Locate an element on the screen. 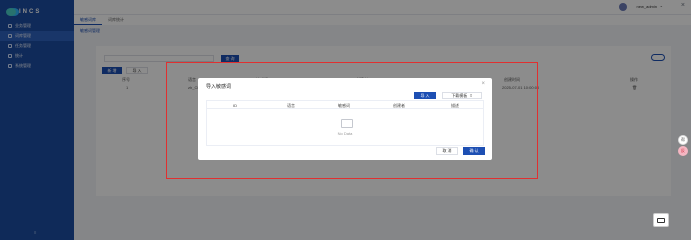 This screenshot has height=240, width=691. keyboard-icon is located at coordinates (661, 220).